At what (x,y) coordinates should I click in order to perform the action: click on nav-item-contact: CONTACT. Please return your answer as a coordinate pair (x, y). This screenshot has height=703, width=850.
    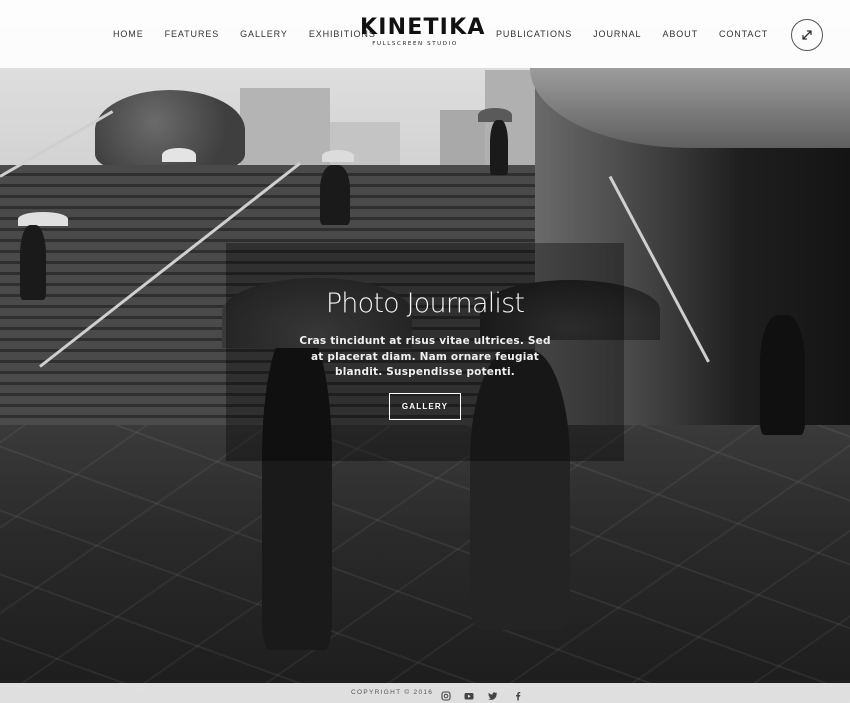
    Looking at the image, I should click on (743, 34).